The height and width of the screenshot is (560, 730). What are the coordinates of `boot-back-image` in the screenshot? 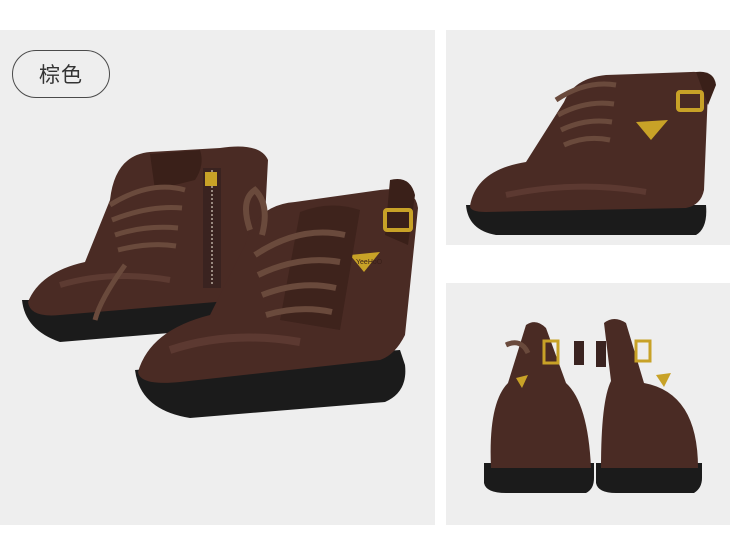 It's located at (593, 406).